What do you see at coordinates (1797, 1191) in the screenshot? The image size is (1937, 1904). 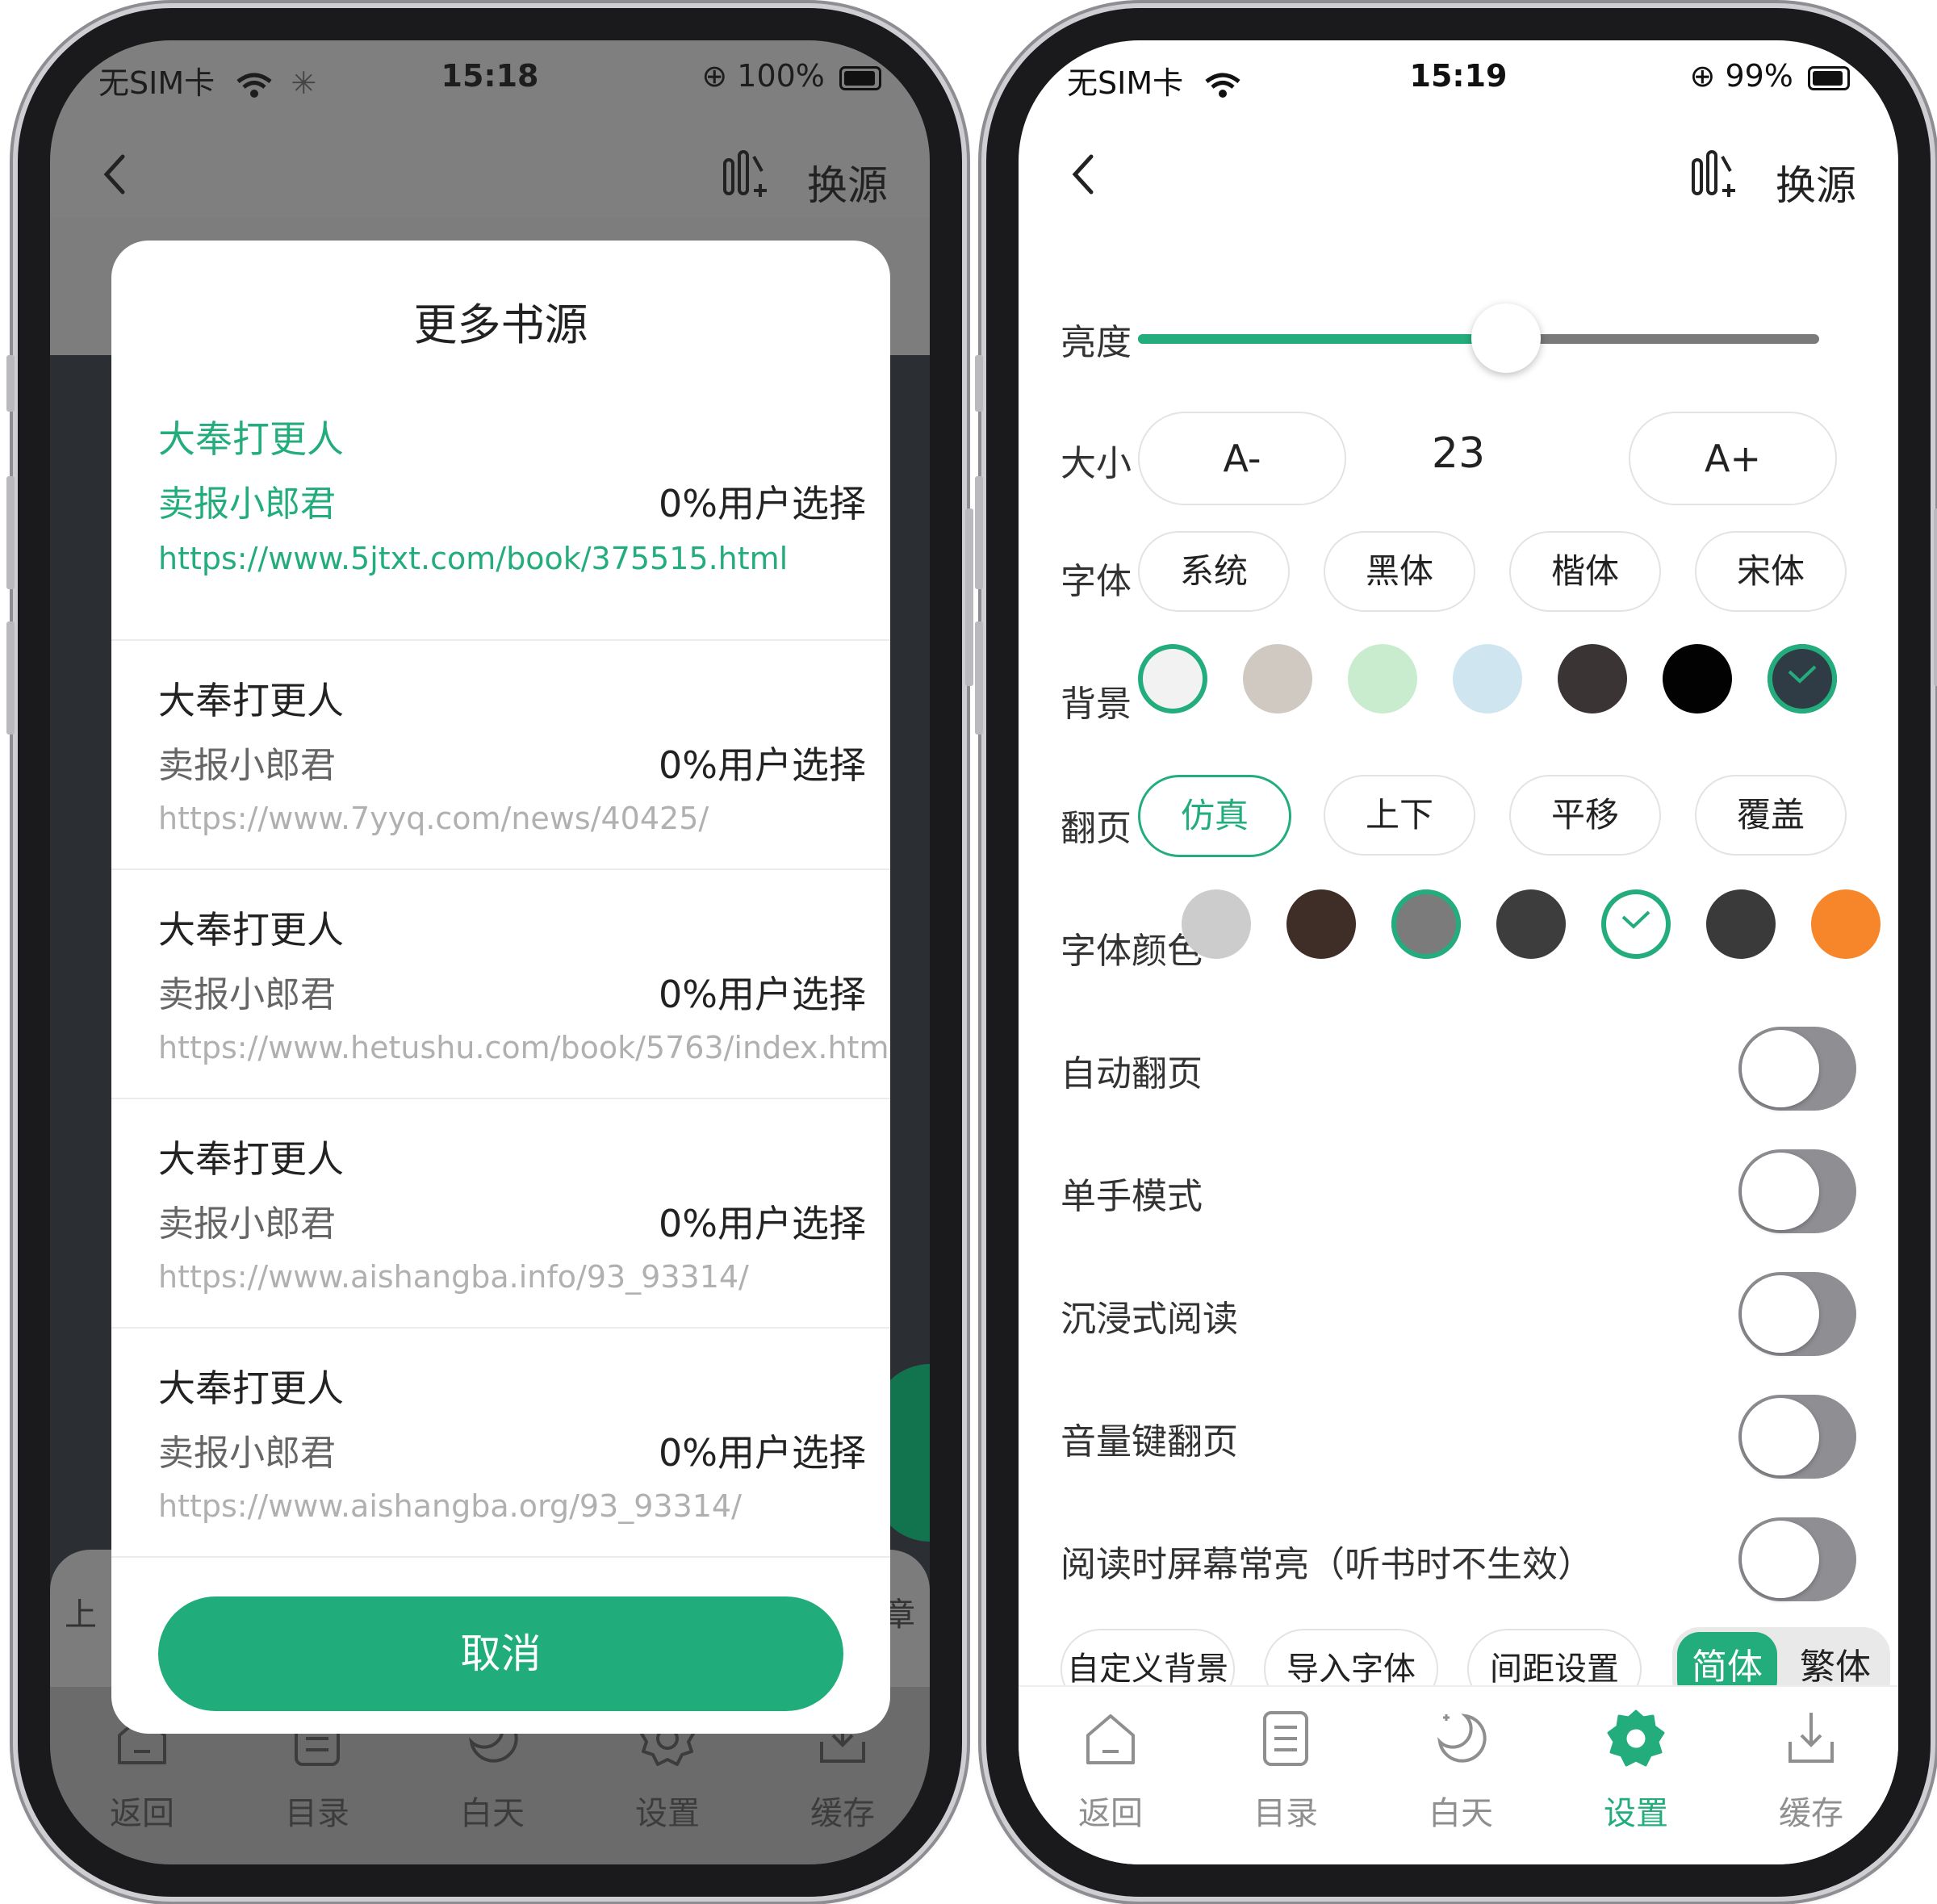 I see `one-hand-toggle` at bounding box center [1797, 1191].